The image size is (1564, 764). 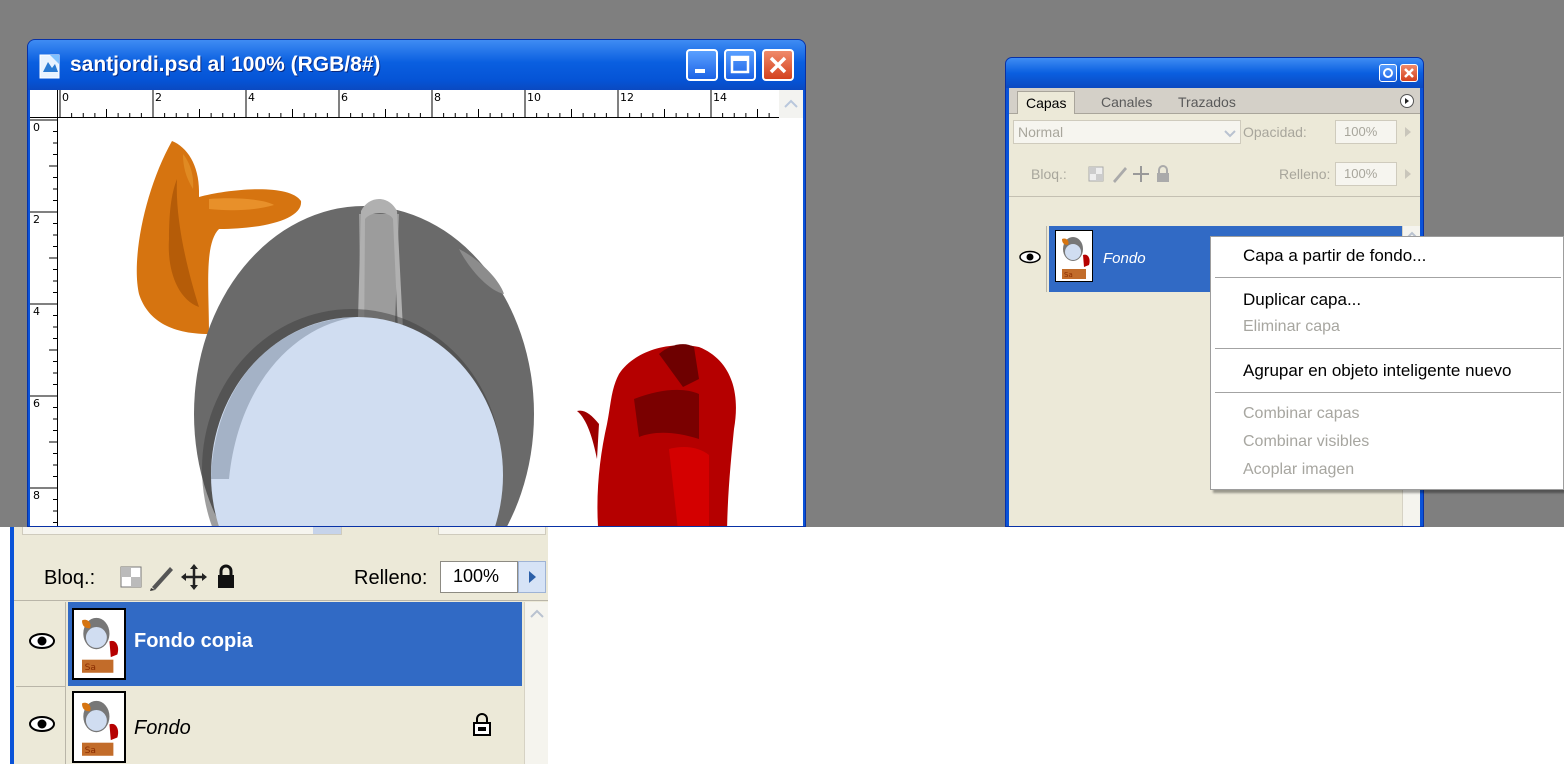 I want to click on panel-close-button, so click(x=1409, y=73).